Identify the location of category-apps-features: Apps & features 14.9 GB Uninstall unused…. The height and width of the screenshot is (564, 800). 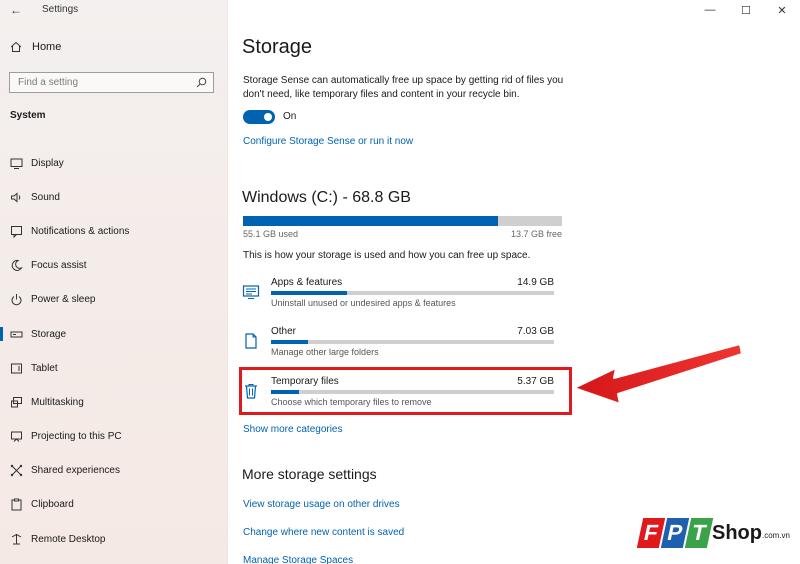
(398, 297).